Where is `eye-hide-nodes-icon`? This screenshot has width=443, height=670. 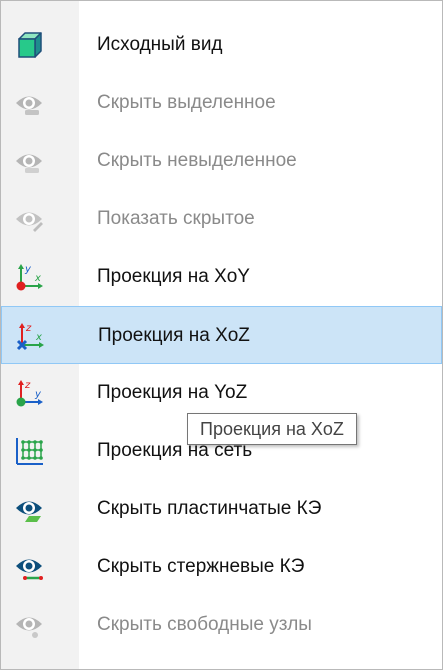
eye-hide-nodes-icon is located at coordinates (29, 627).